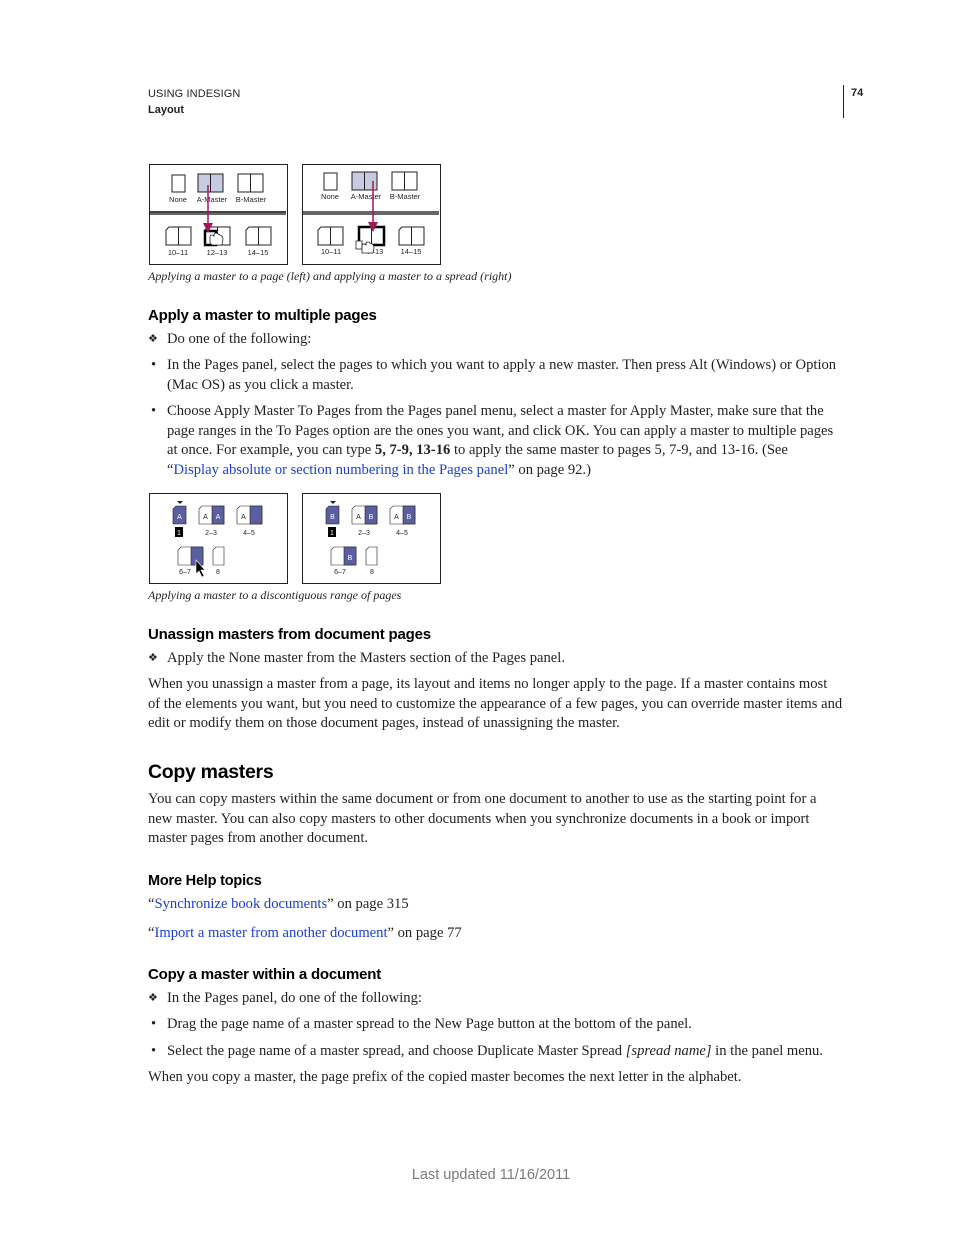  What do you see at coordinates (371, 236) in the screenshot?
I see `spread-icon-selected` at bounding box center [371, 236].